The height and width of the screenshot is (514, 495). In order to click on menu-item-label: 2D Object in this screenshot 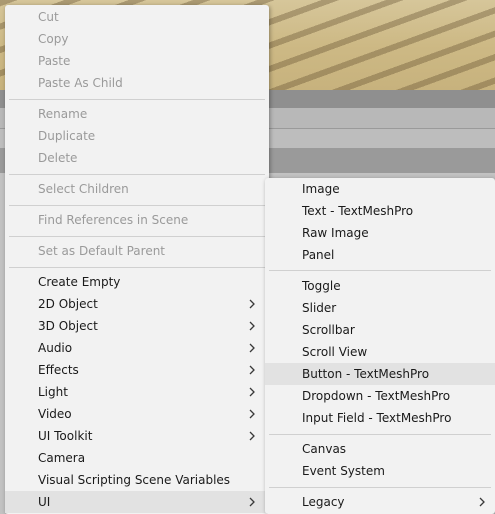, I will do `click(68, 304)`.